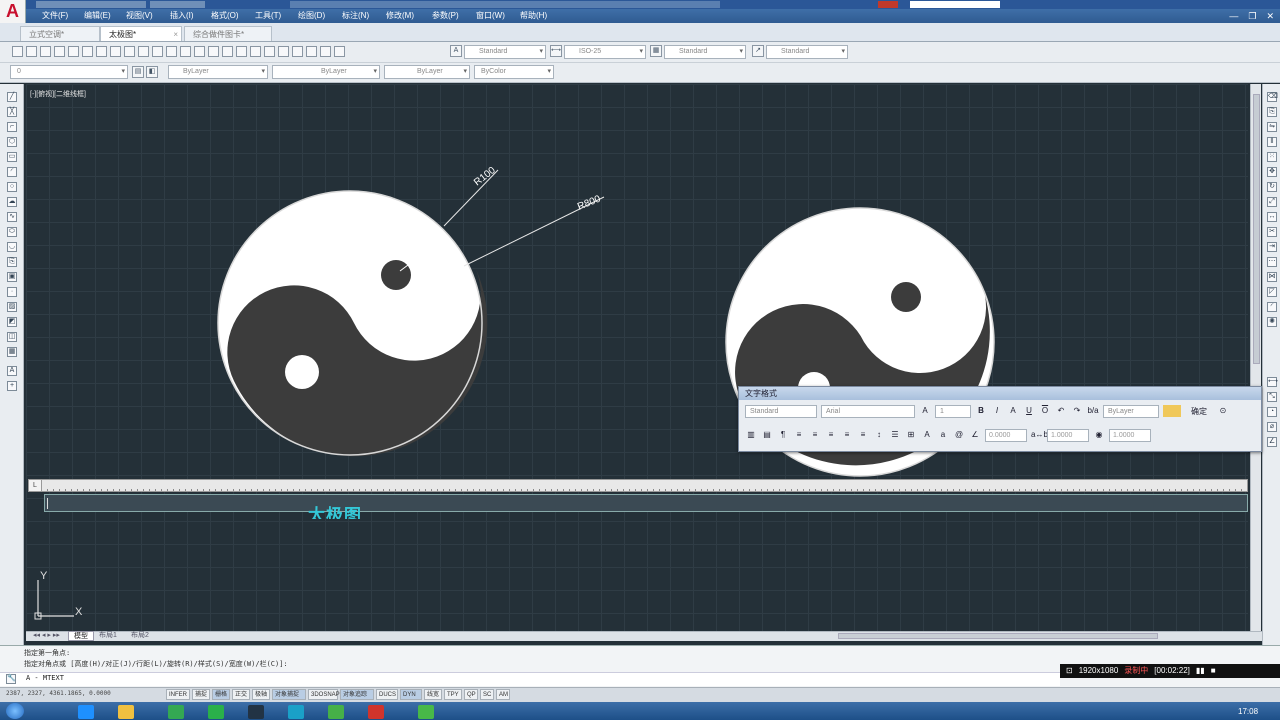 This screenshot has height=720, width=1280. I want to click on save-icon, so click(45, 51).